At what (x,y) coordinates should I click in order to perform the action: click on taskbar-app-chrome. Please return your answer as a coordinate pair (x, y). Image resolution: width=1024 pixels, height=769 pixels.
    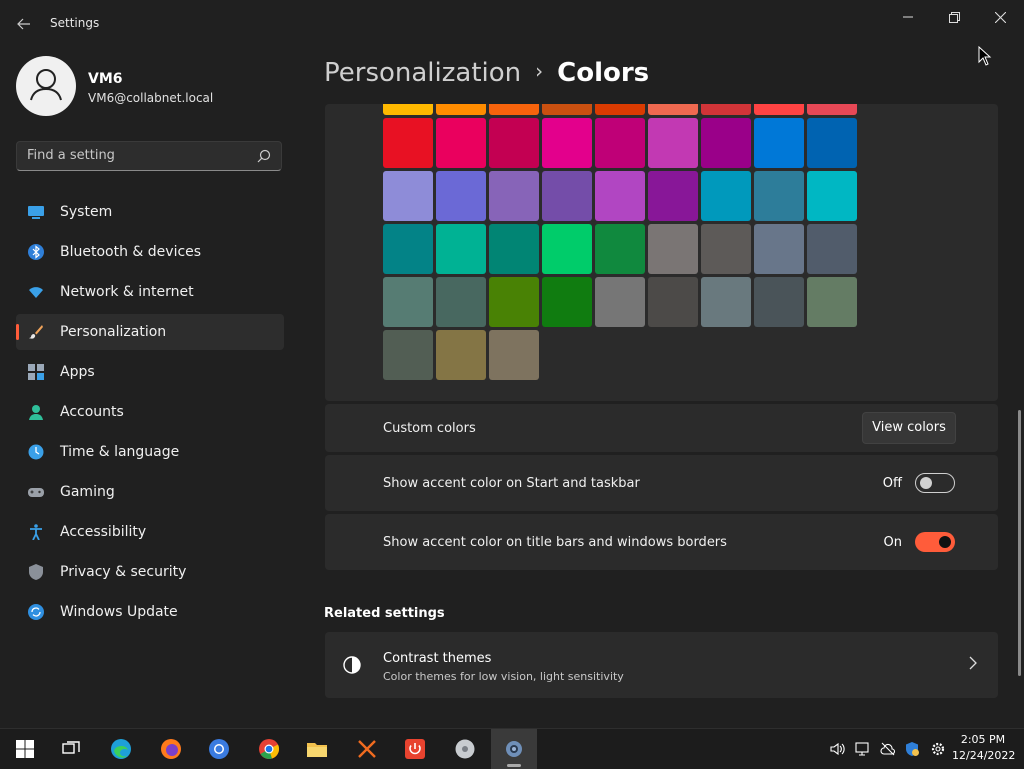
    Looking at the image, I should click on (269, 749).